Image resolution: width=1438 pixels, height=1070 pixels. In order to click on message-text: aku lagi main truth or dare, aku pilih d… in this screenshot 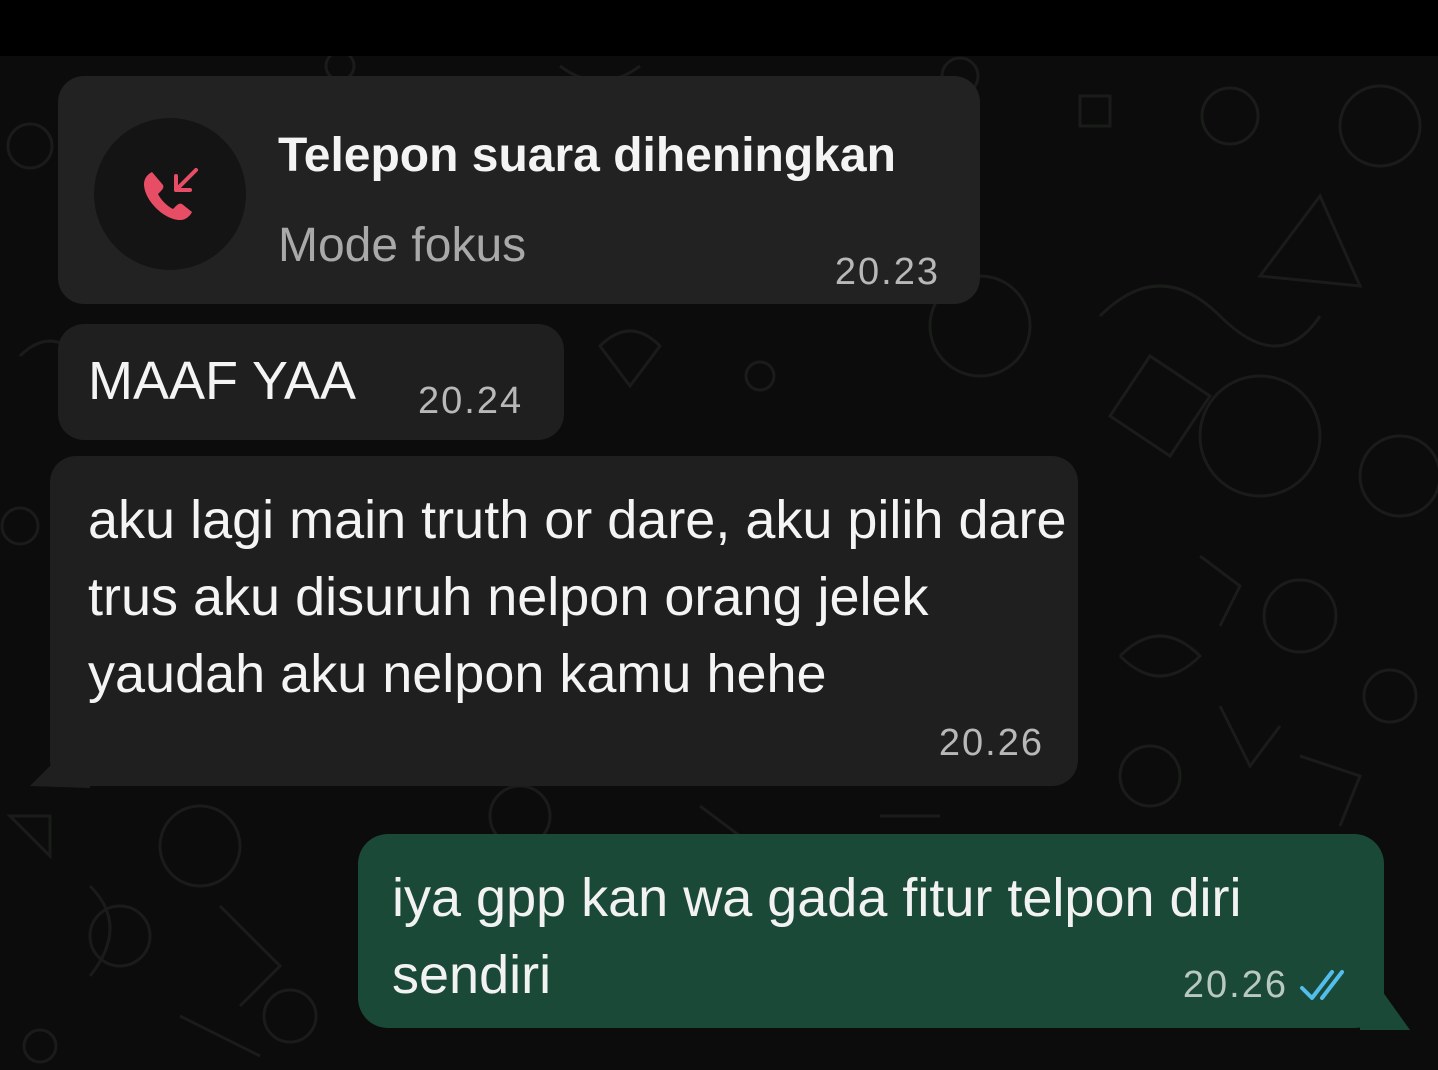, I will do `click(577, 597)`.